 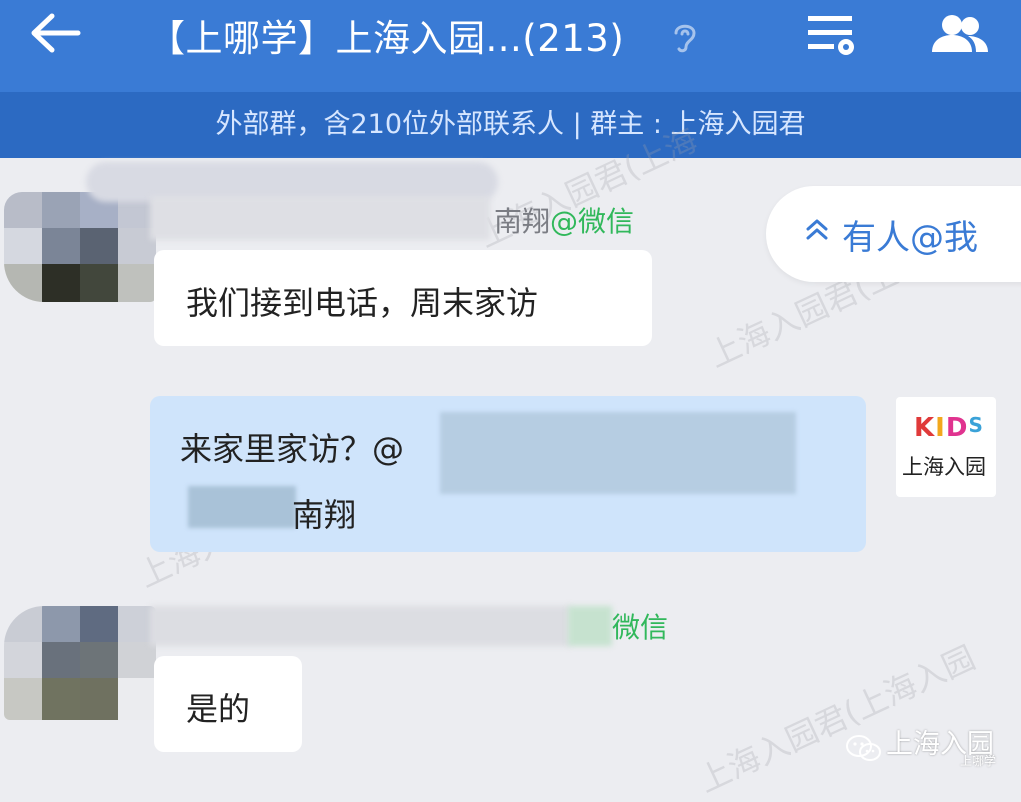 What do you see at coordinates (362, 303) in the screenshot?
I see `message-text: 我们接到电话，周末家访` at bounding box center [362, 303].